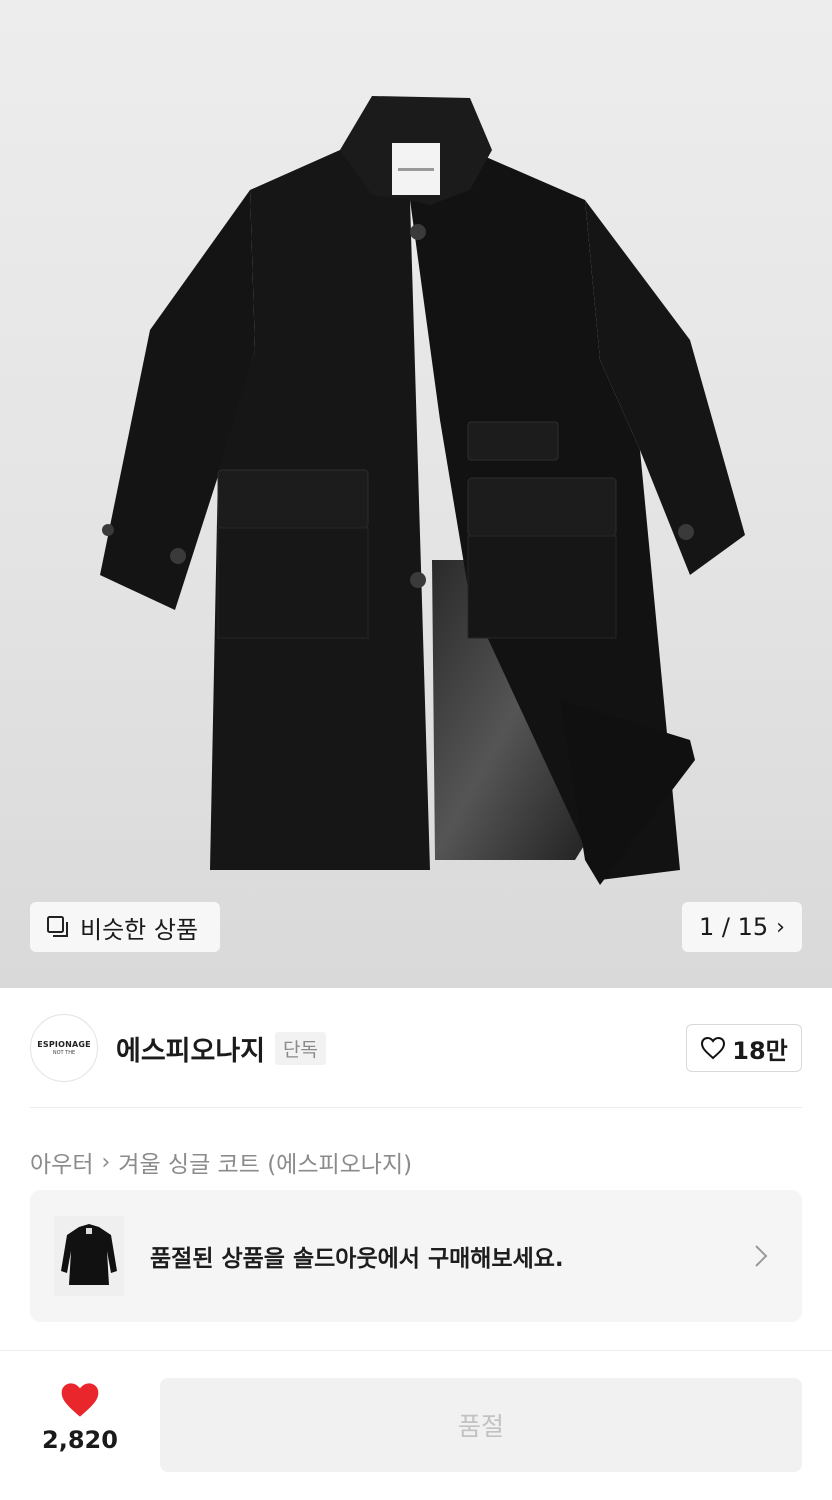  What do you see at coordinates (760, 1050) in the screenshot?
I see `brand-like-count: 18만` at bounding box center [760, 1050].